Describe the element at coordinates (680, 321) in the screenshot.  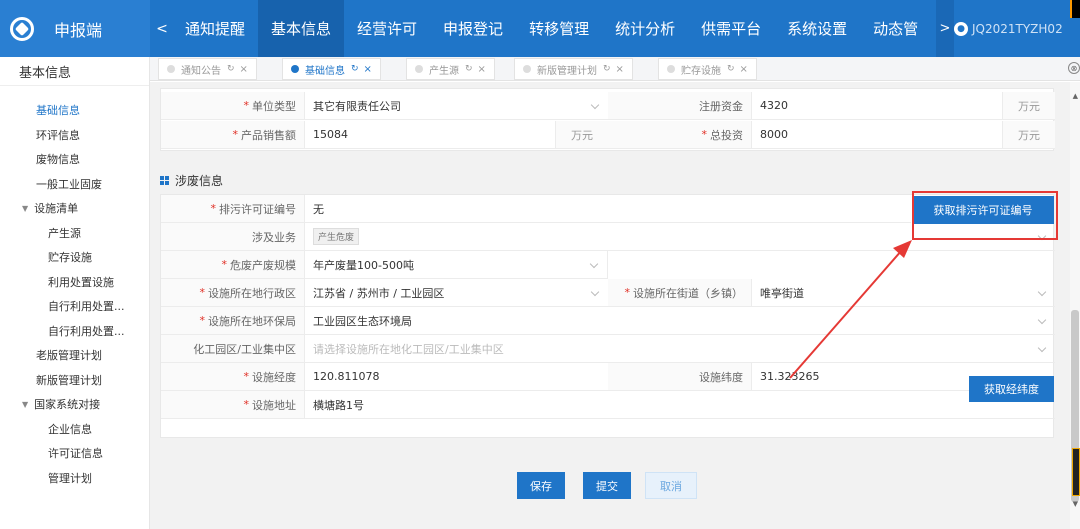
I see `epb-select: 工业园区生态环境局` at that location.